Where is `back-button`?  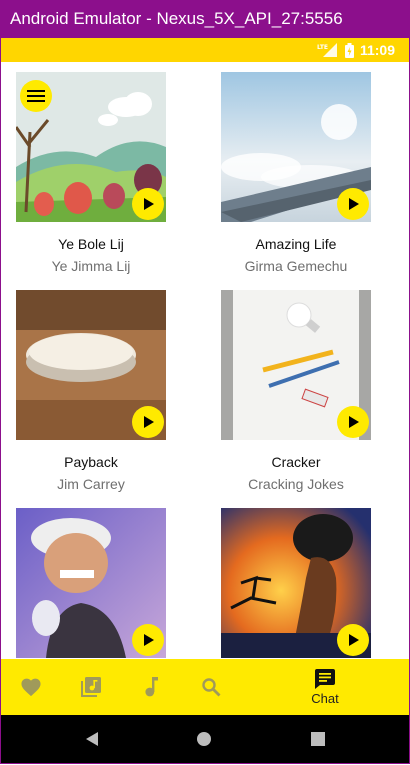 back-button is located at coordinates (92, 739).